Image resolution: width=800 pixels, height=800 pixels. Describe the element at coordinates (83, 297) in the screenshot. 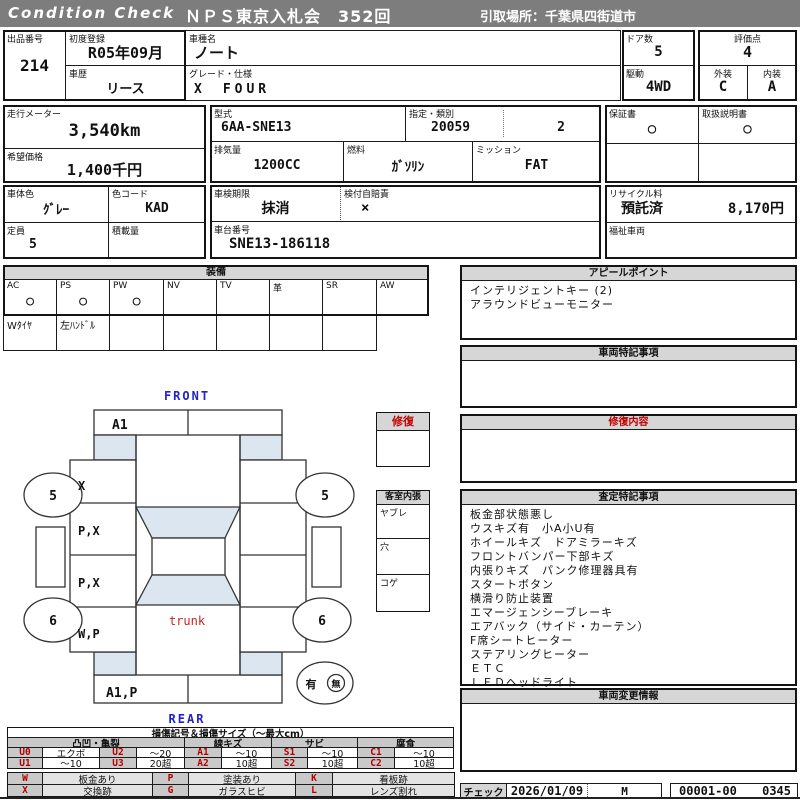

I see `equipment-cell-ps: PS ○` at that location.